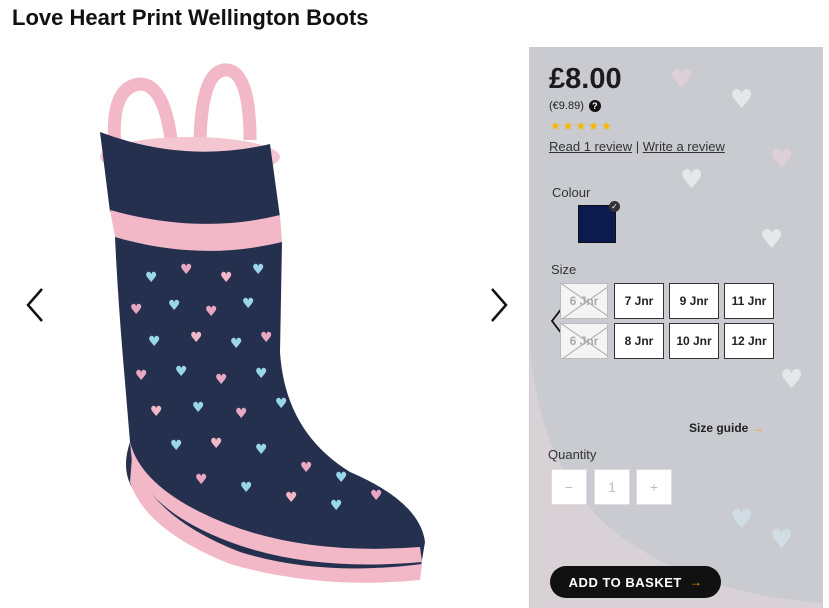 Image resolution: width=829 pixels, height=608 pixels. I want to click on reviews-links: Read 1 review | Write a review, so click(637, 146).